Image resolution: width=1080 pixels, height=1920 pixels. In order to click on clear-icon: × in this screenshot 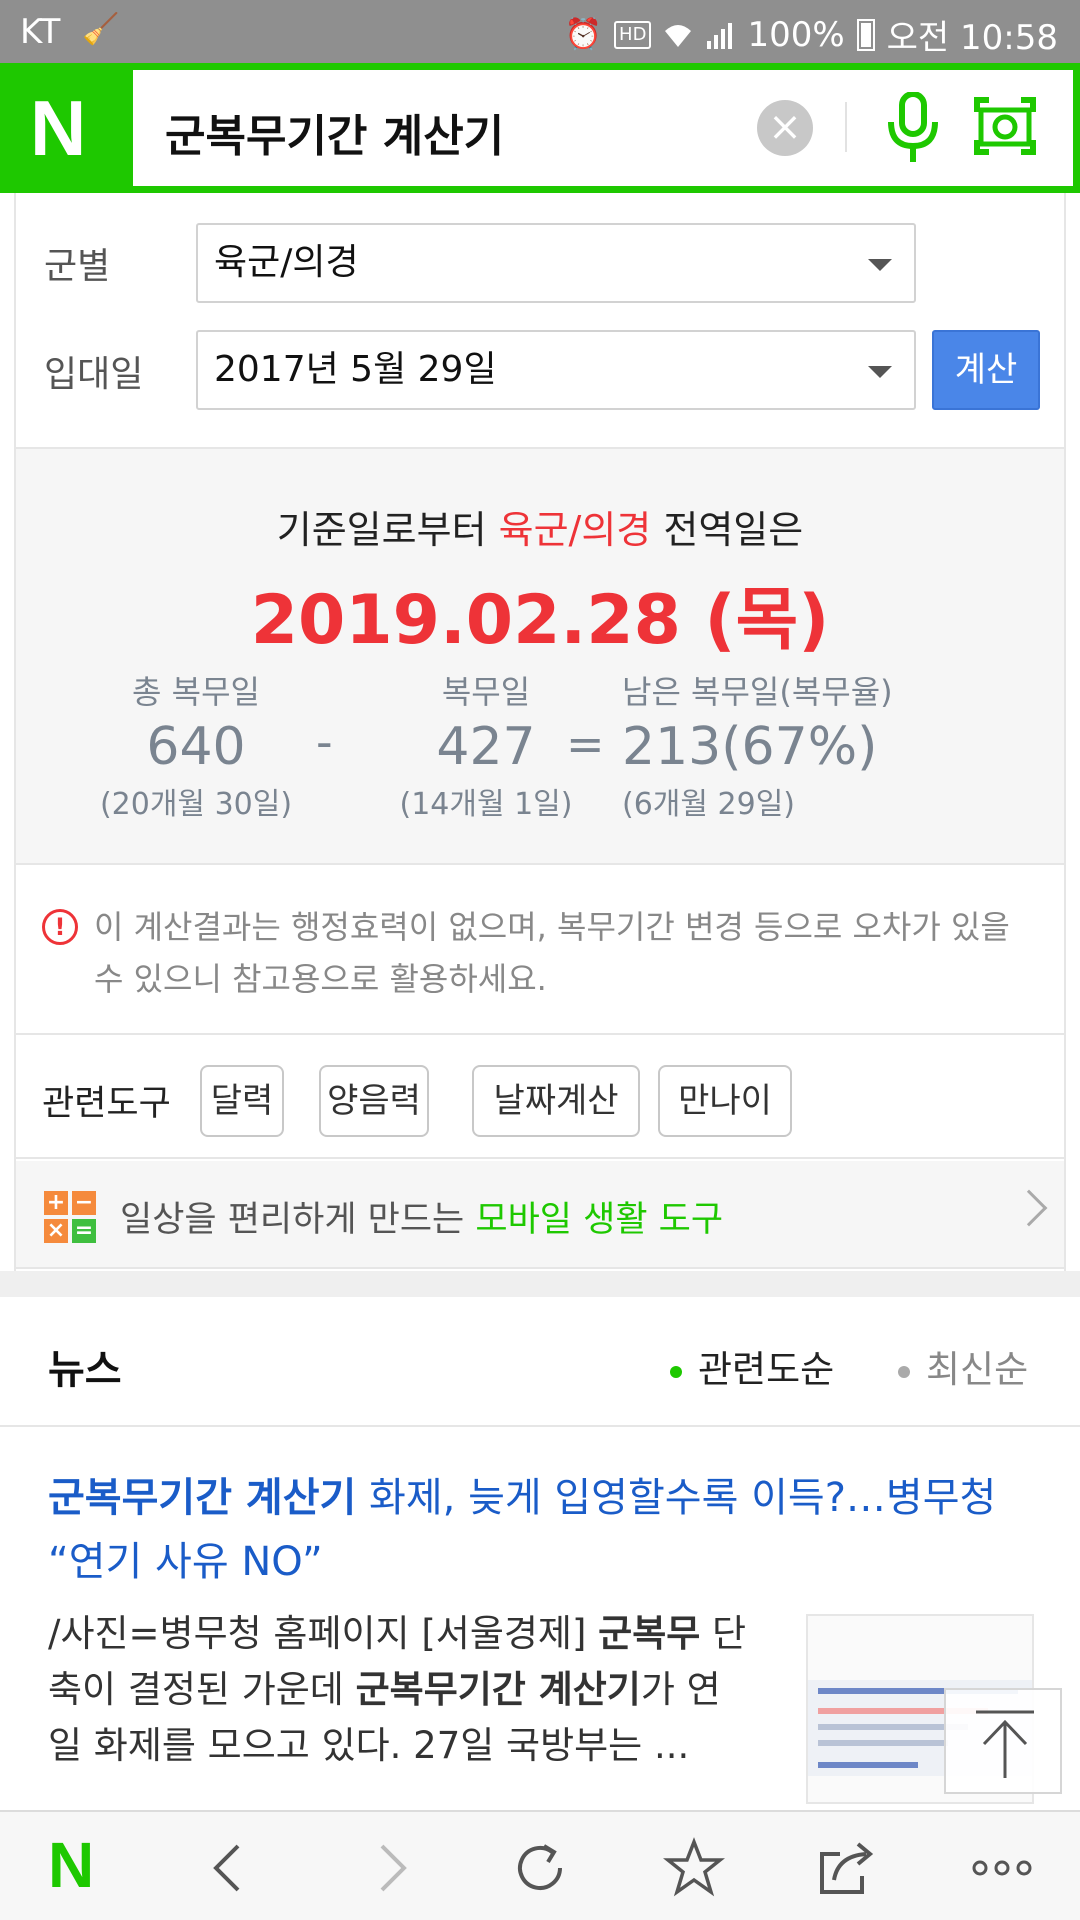, I will do `click(785, 128)`.